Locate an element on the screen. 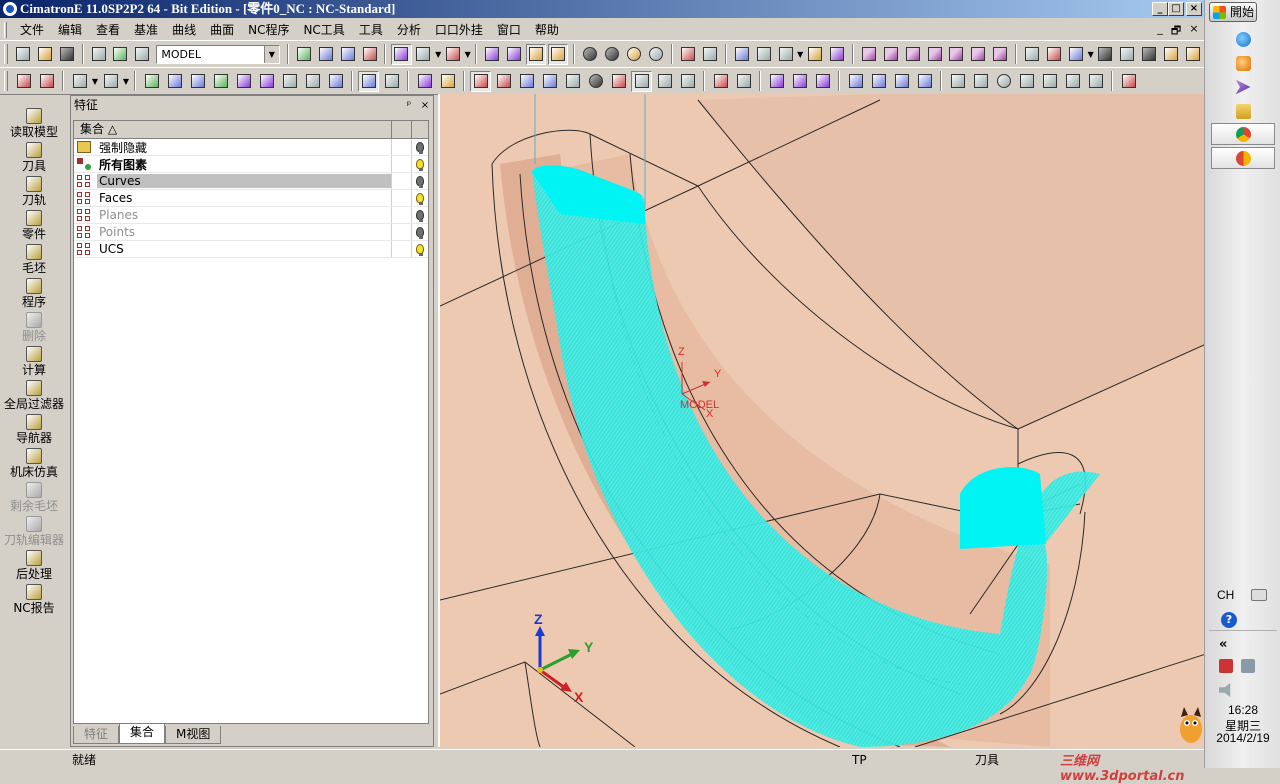 The image size is (1280, 784). leftbar-item-0: 读取模型 is located at coordinates (34, 125).